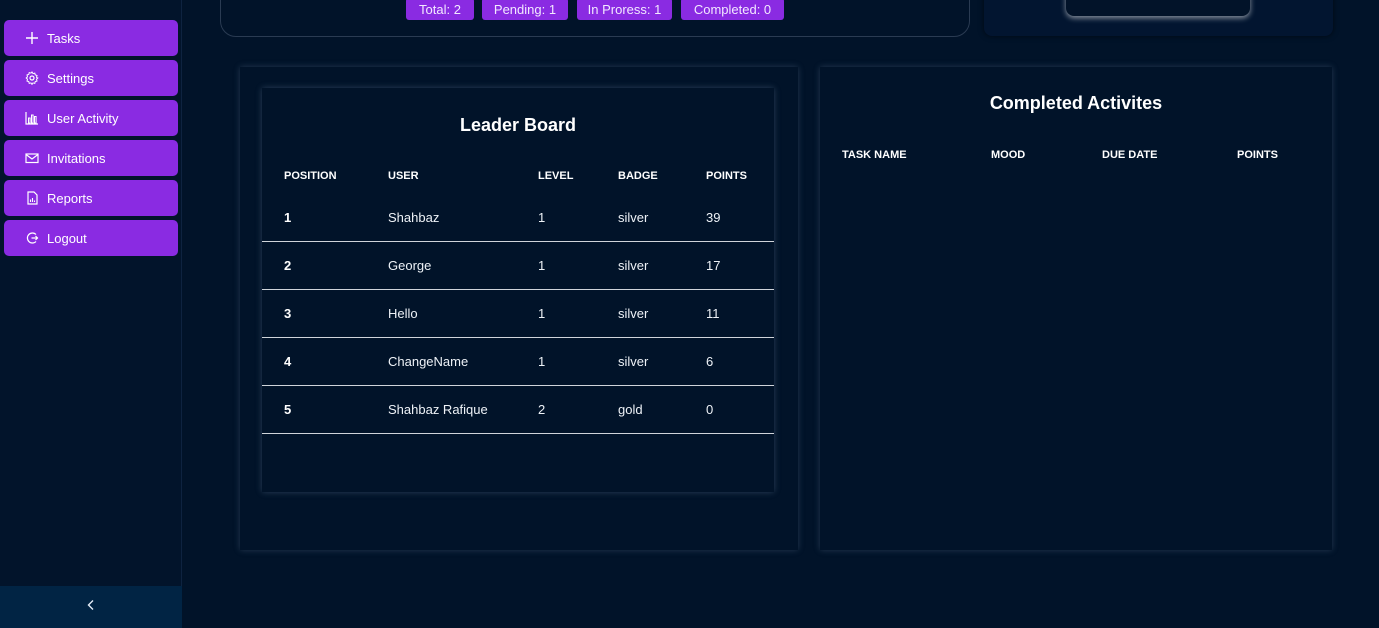 The width and height of the screenshot is (1379, 628). I want to click on sidebar-item-invitations: Invitations, so click(91, 158).